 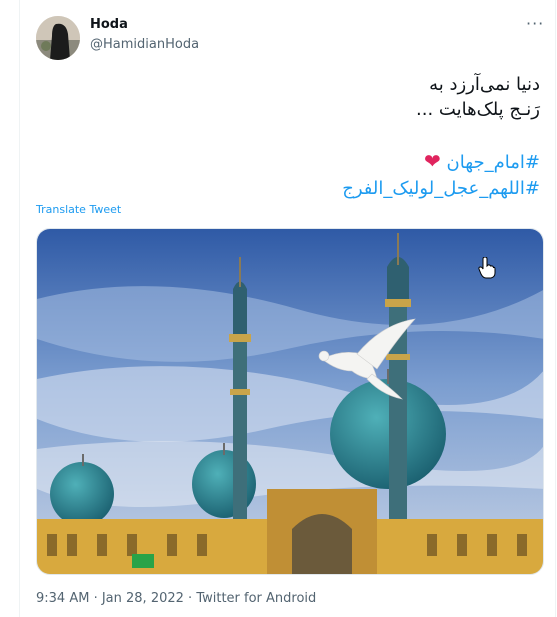 I want to click on hand-pointer-icon, so click(x=487, y=269).